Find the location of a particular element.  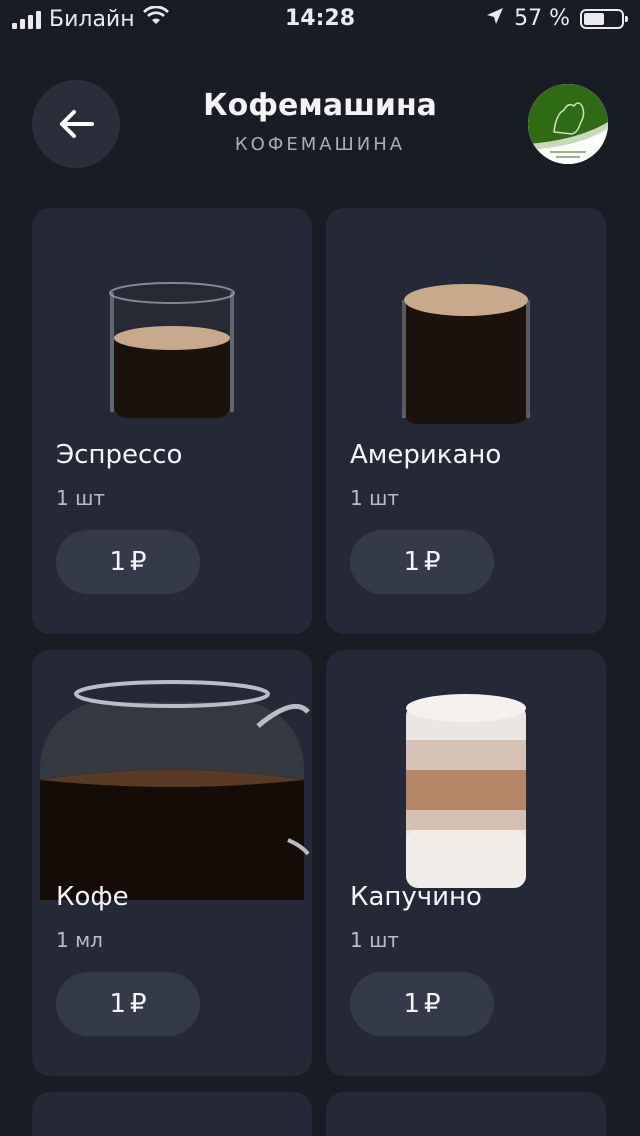

product-name: Эспрессо is located at coordinates (119, 455).